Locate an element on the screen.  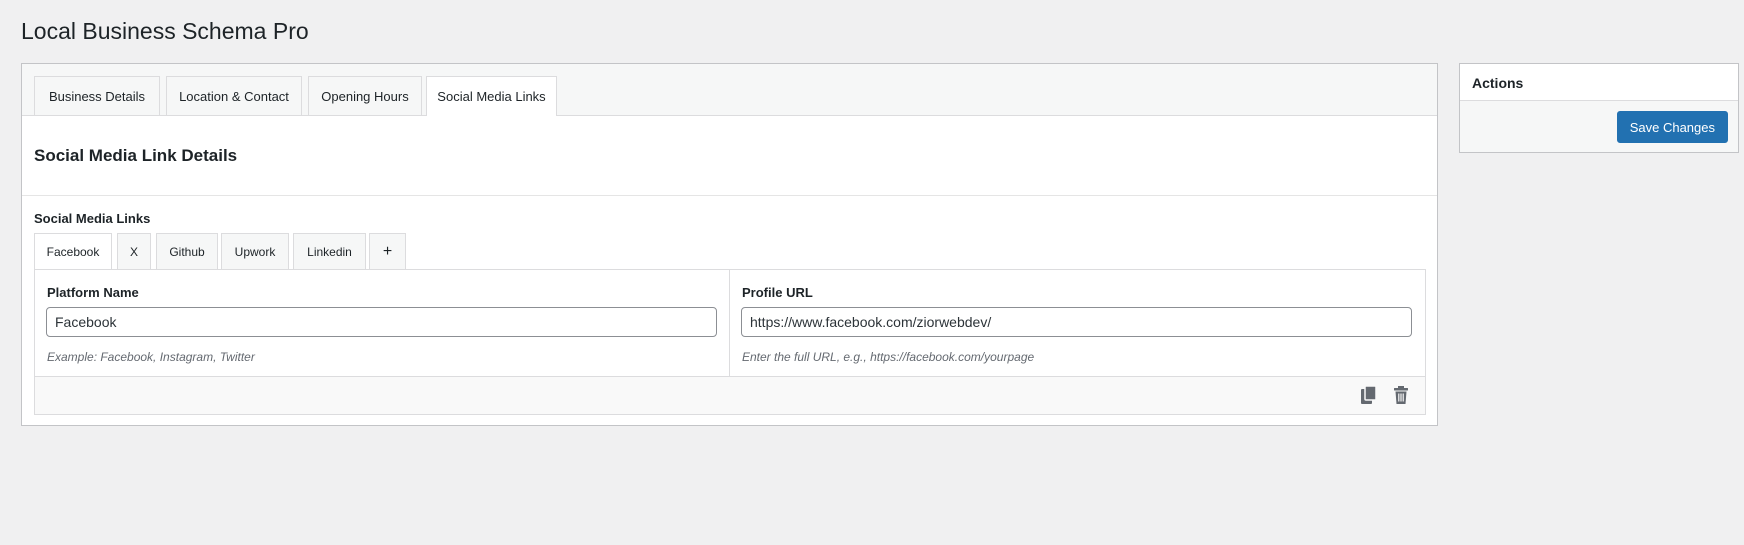
platform-name-description: Example: Facebook, Instagram, Twitter is located at coordinates (151, 357).